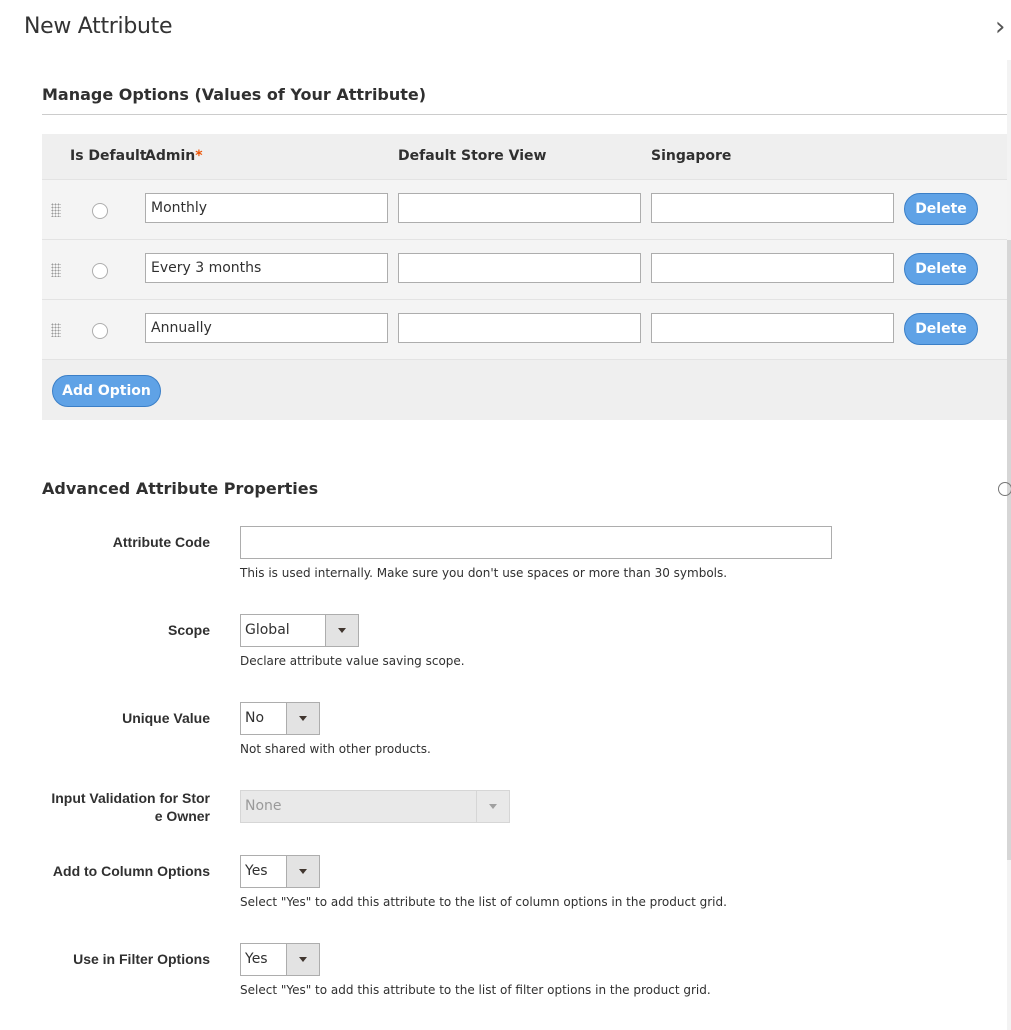 The height and width of the screenshot is (1030, 1011). I want to click on scrollbar-thumb, so click(1009, 550).